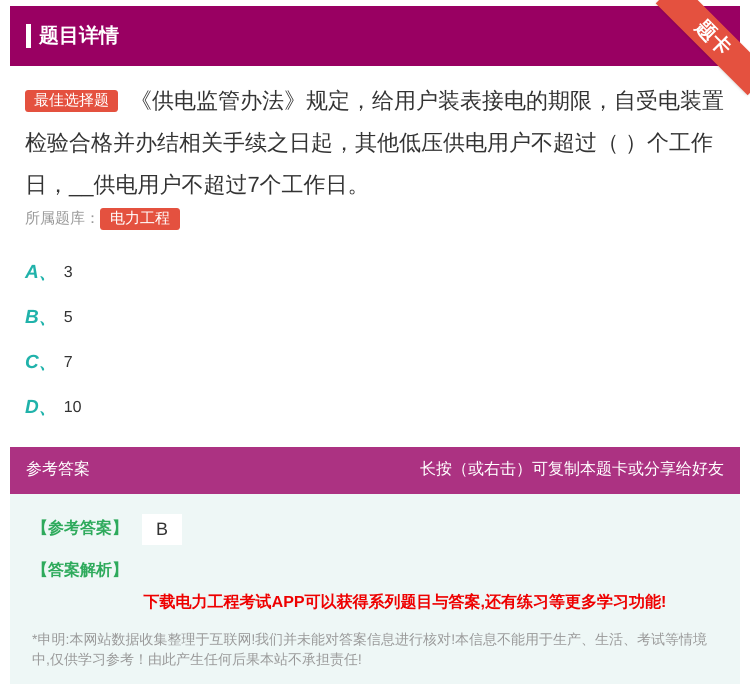 The width and height of the screenshot is (750, 684). What do you see at coordinates (140, 219) in the screenshot?
I see `bank-tag: 电力工程` at bounding box center [140, 219].